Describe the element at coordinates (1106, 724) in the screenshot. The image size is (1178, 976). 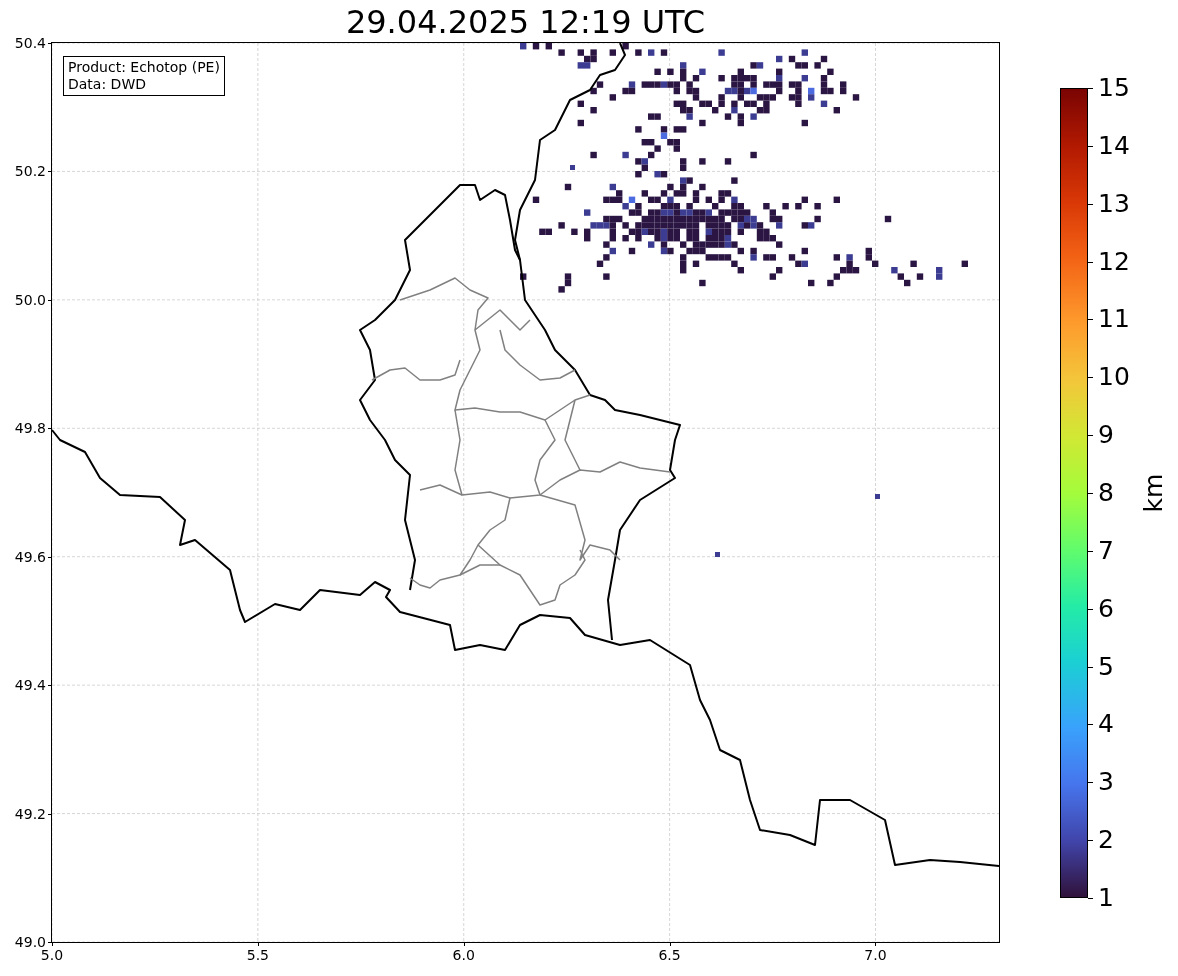
I see `colorbar-tick-label: 4` at that location.